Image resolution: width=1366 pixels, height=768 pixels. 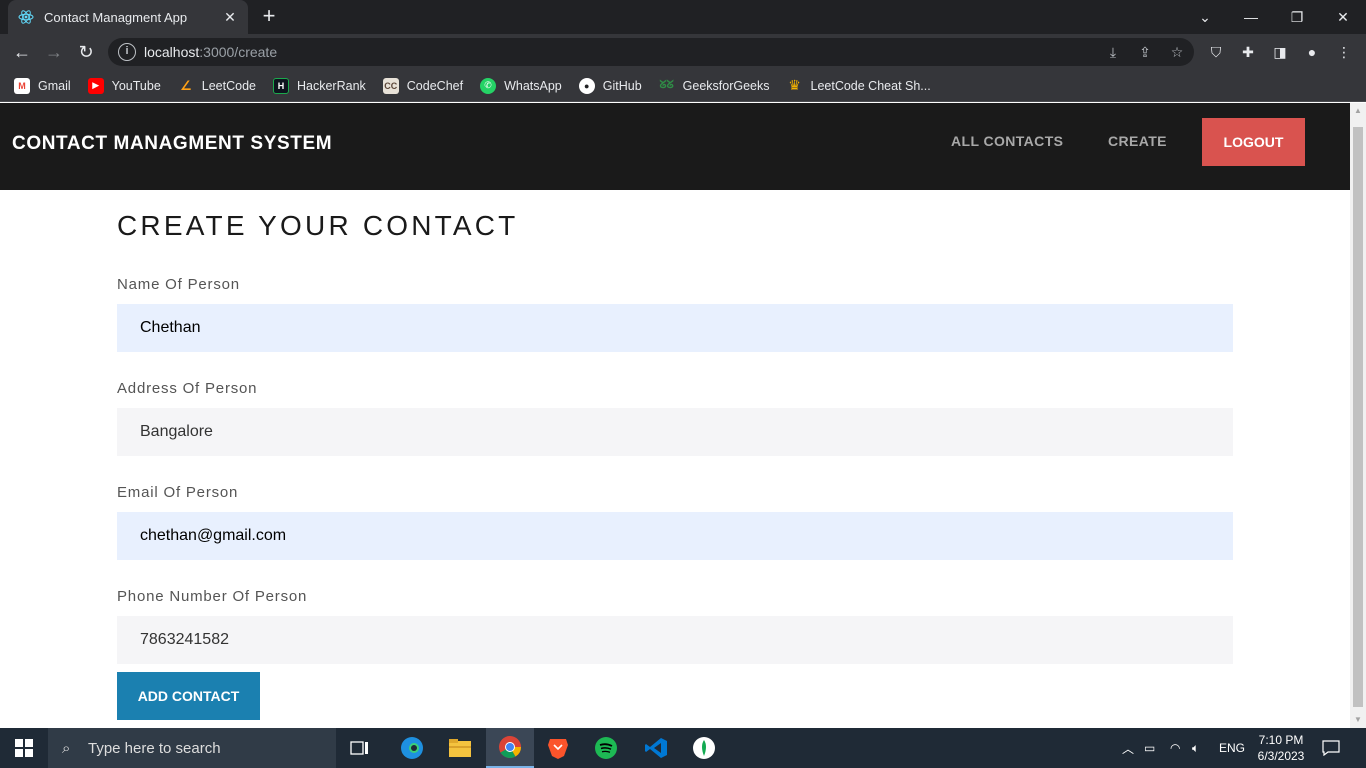 I want to click on bookmark-label: GeeksforGeeks, so click(x=726, y=85).